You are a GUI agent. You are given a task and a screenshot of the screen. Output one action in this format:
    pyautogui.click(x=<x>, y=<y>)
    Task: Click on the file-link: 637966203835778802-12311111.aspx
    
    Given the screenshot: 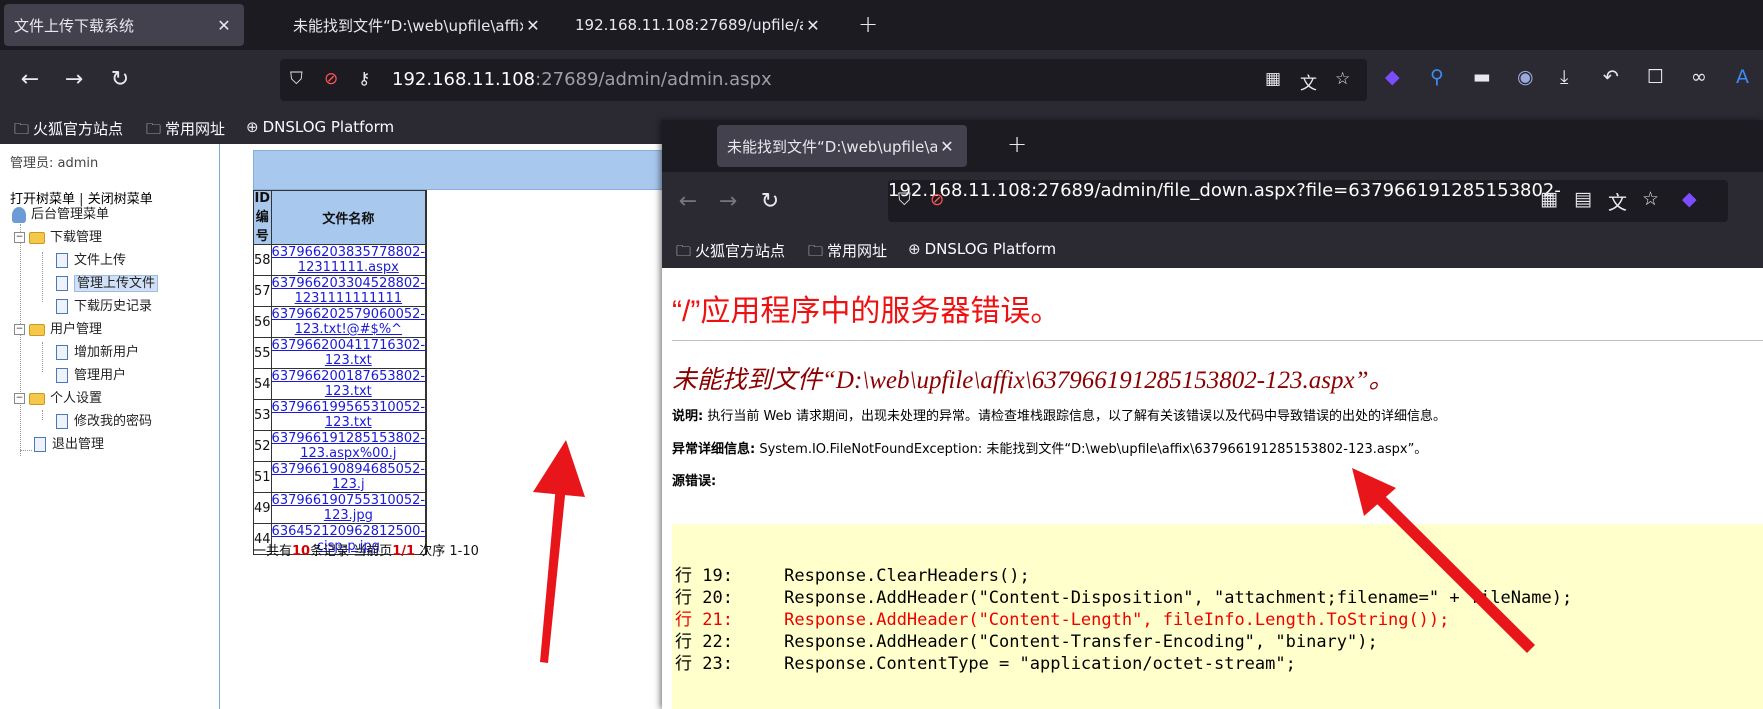 What is the action you would take?
    pyautogui.click(x=349, y=260)
    